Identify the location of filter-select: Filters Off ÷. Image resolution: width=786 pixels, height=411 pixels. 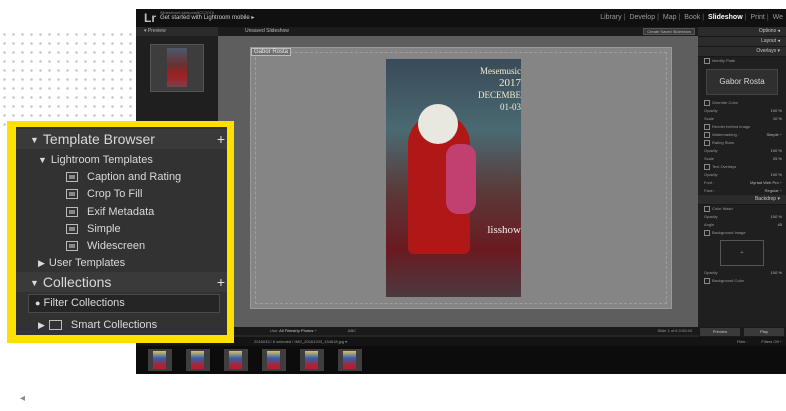
(771, 341).